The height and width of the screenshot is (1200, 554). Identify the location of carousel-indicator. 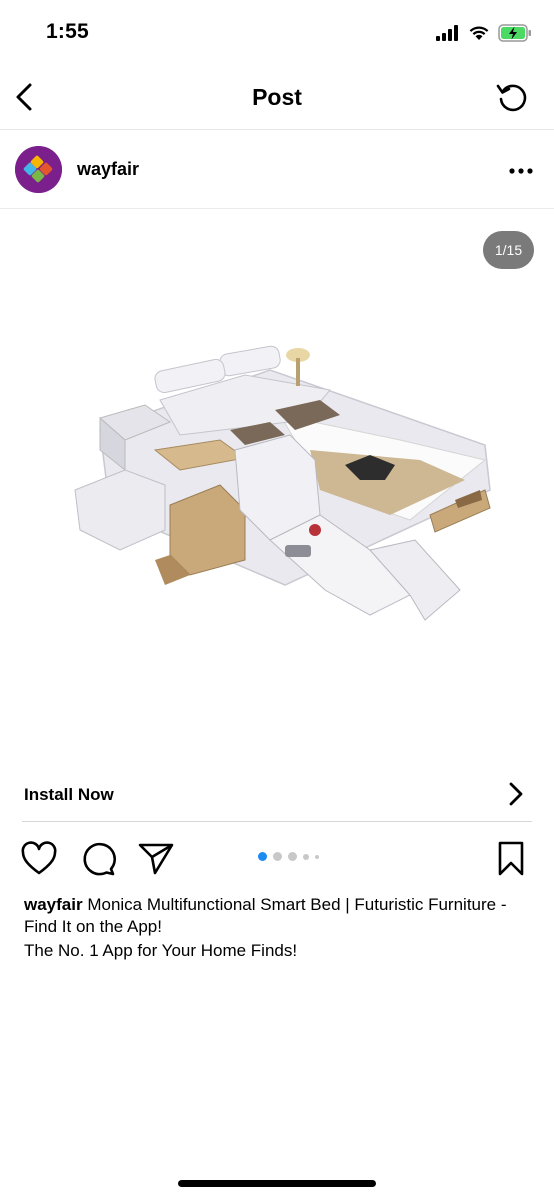
(288, 856).